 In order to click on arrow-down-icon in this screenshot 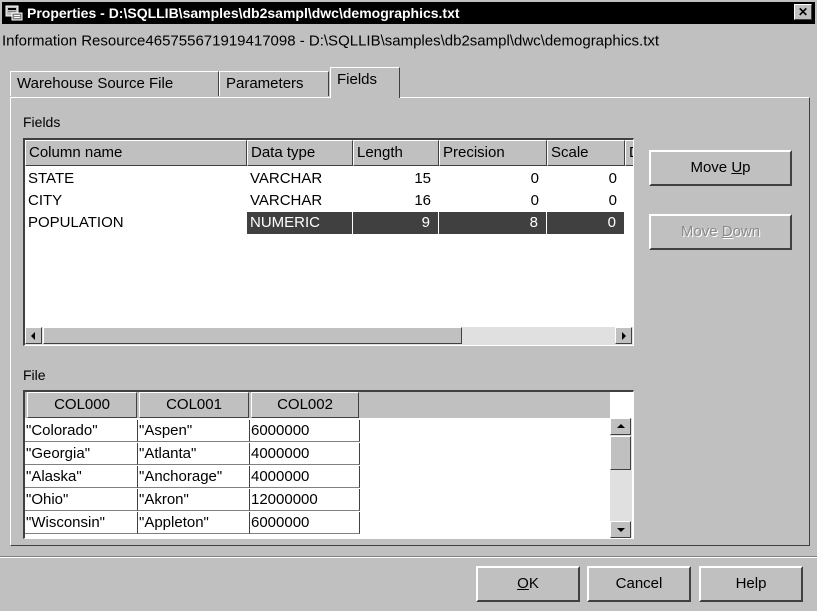, I will do `click(621, 530)`.